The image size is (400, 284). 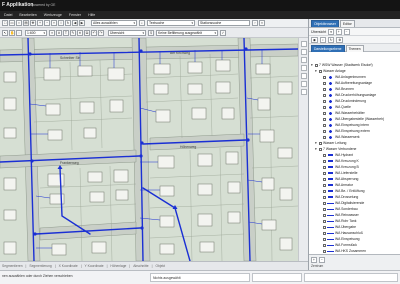 I want to click on text-search-combo: Textsuche ▾, so click(x=171, y=23).